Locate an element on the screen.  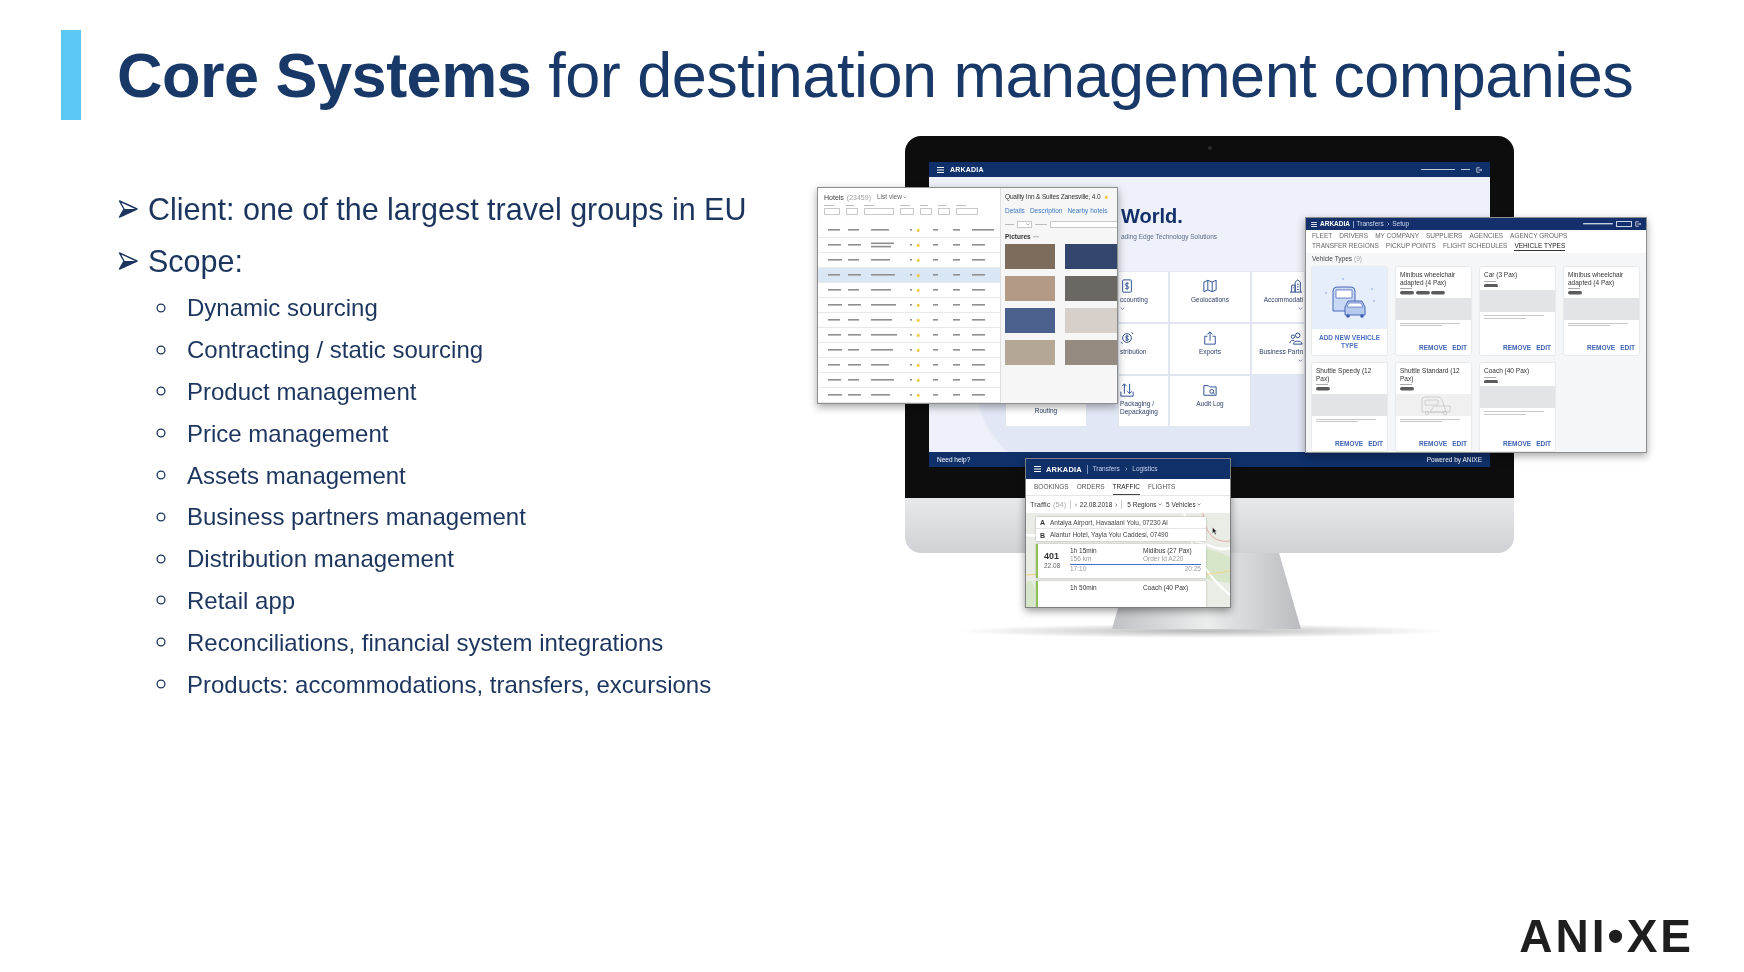
next-icon is located at coordinates (1116, 504).